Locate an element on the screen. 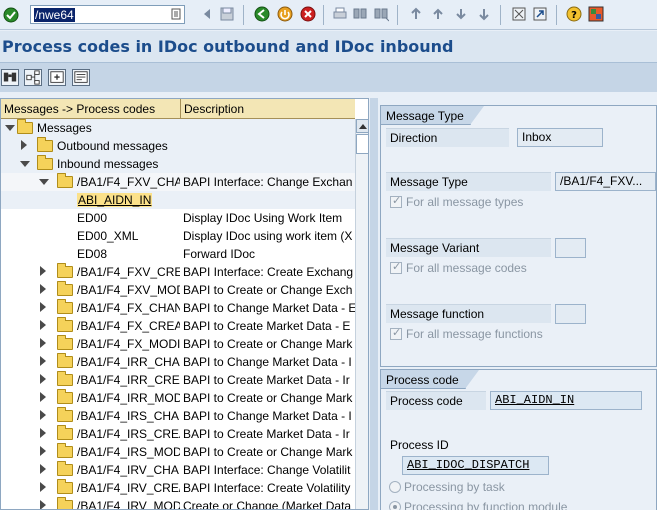 This screenshot has width=657, height=510. command-dropdown-icon is located at coordinates (176, 14).